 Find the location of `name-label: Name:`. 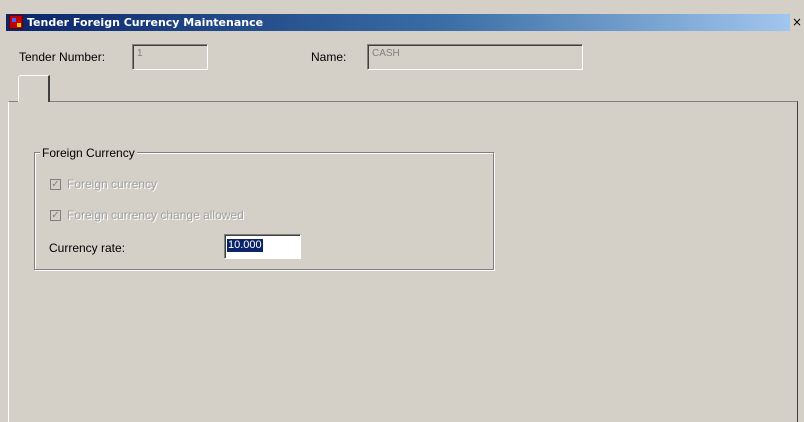

name-label: Name: is located at coordinates (329, 57).